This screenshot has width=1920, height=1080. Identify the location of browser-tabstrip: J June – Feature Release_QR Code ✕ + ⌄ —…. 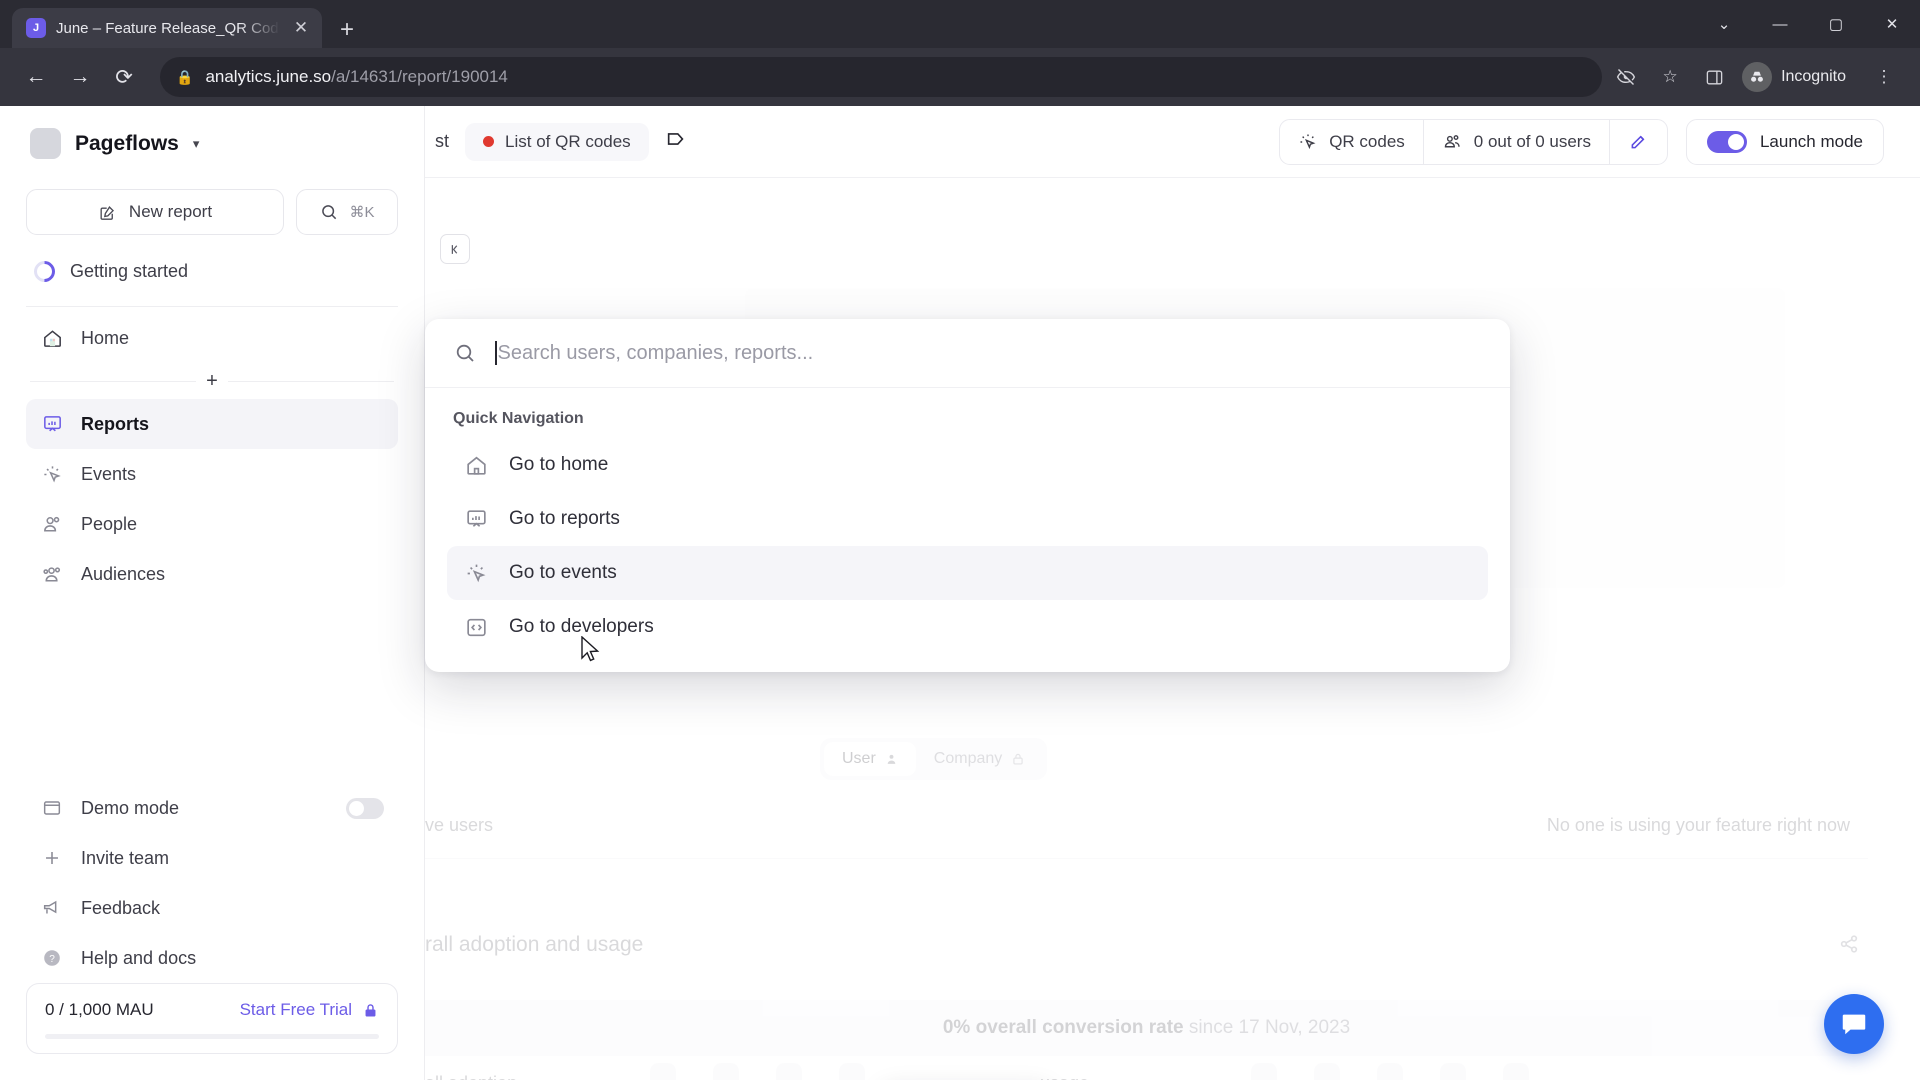
(960, 24).